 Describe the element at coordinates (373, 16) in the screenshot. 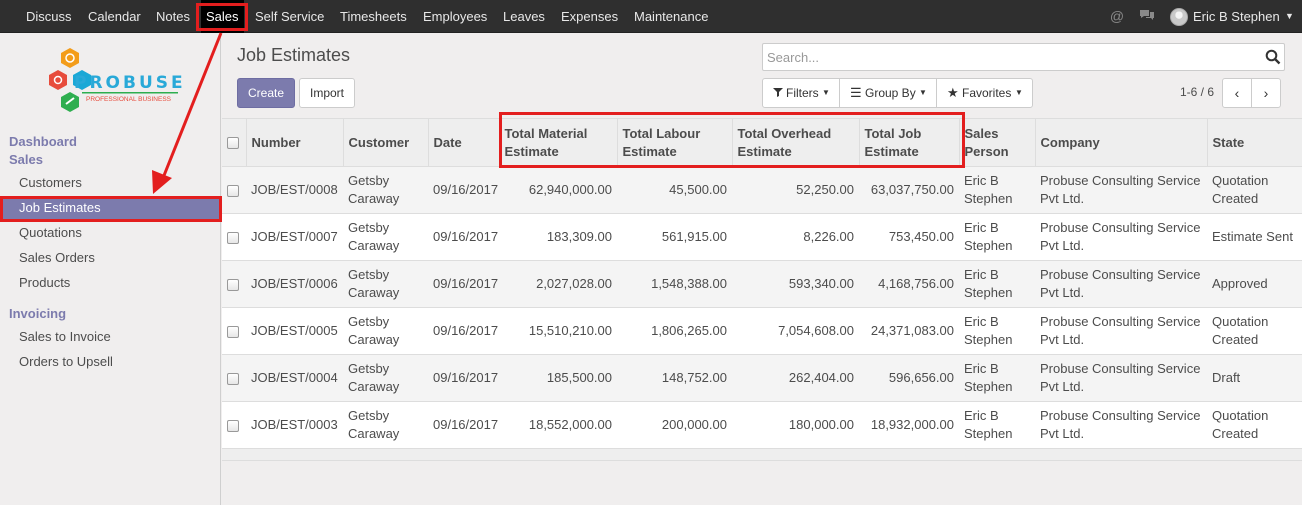

I see `menu-timesheets: Timesheets` at that location.